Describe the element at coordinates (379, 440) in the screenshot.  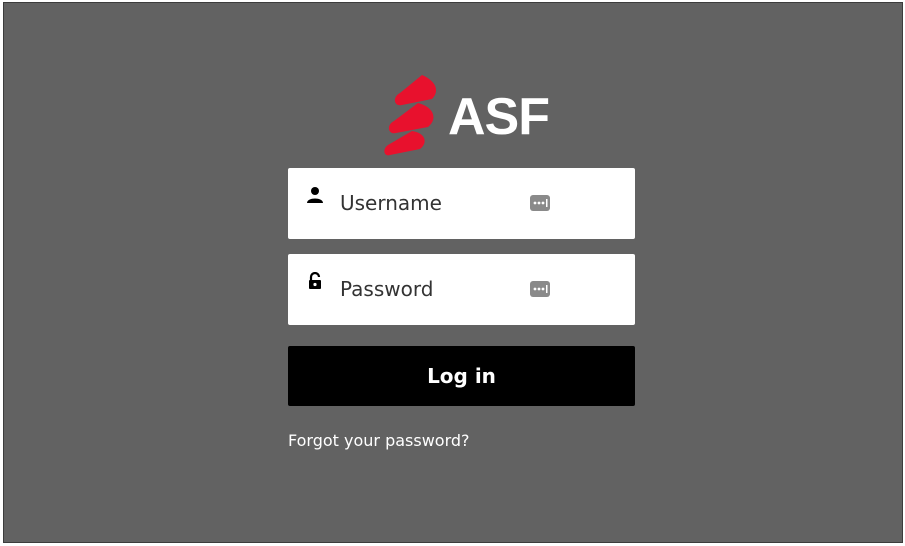
I see `forgot-password-link: Forgot your password?` at that location.